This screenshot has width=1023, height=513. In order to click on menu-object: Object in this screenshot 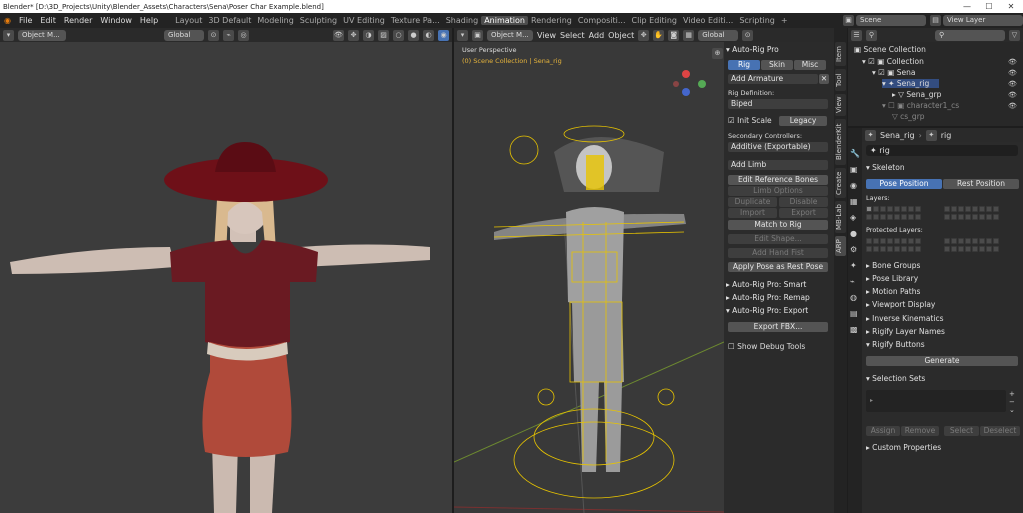, I will do `click(621, 35)`.